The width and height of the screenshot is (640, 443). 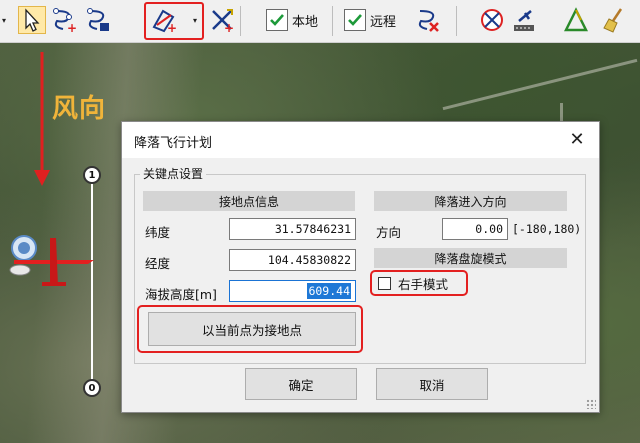 What do you see at coordinates (249, 201) in the screenshot?
I see `landing-point-header: 接地点信息` at bounding box center [249, 201].